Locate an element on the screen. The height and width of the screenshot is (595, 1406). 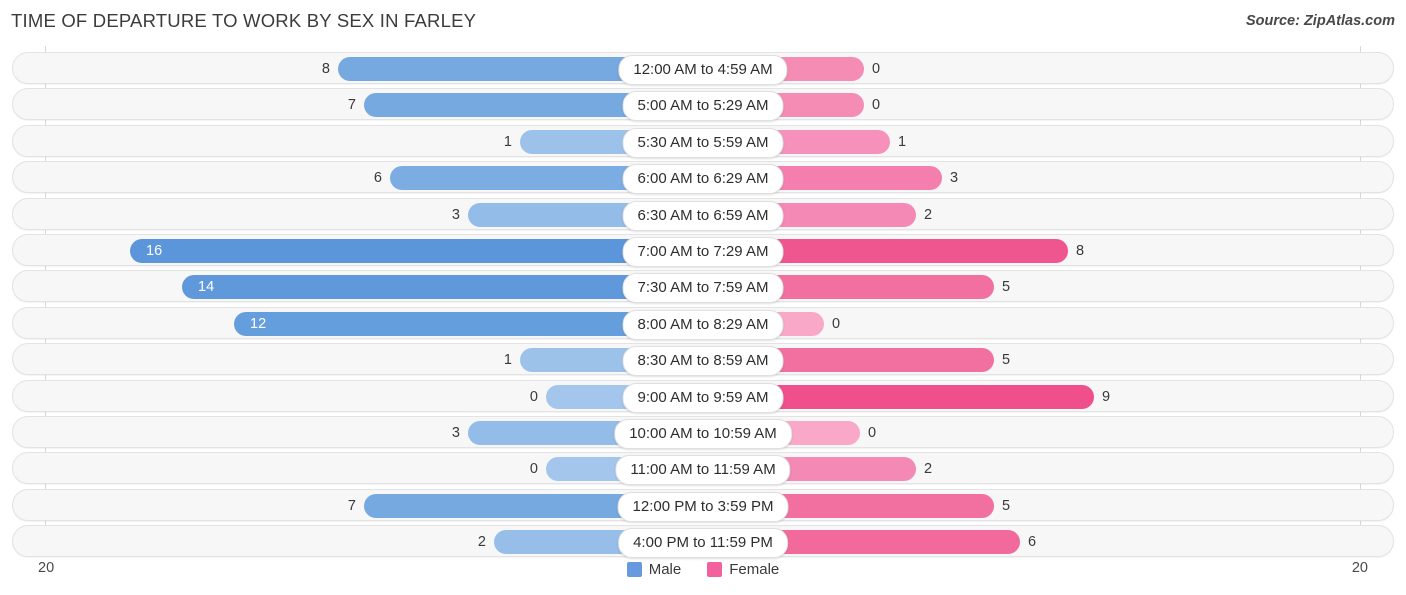
category-label-pill: 12:00 AM to 4:59 AM is located at coordinates (703, 70).